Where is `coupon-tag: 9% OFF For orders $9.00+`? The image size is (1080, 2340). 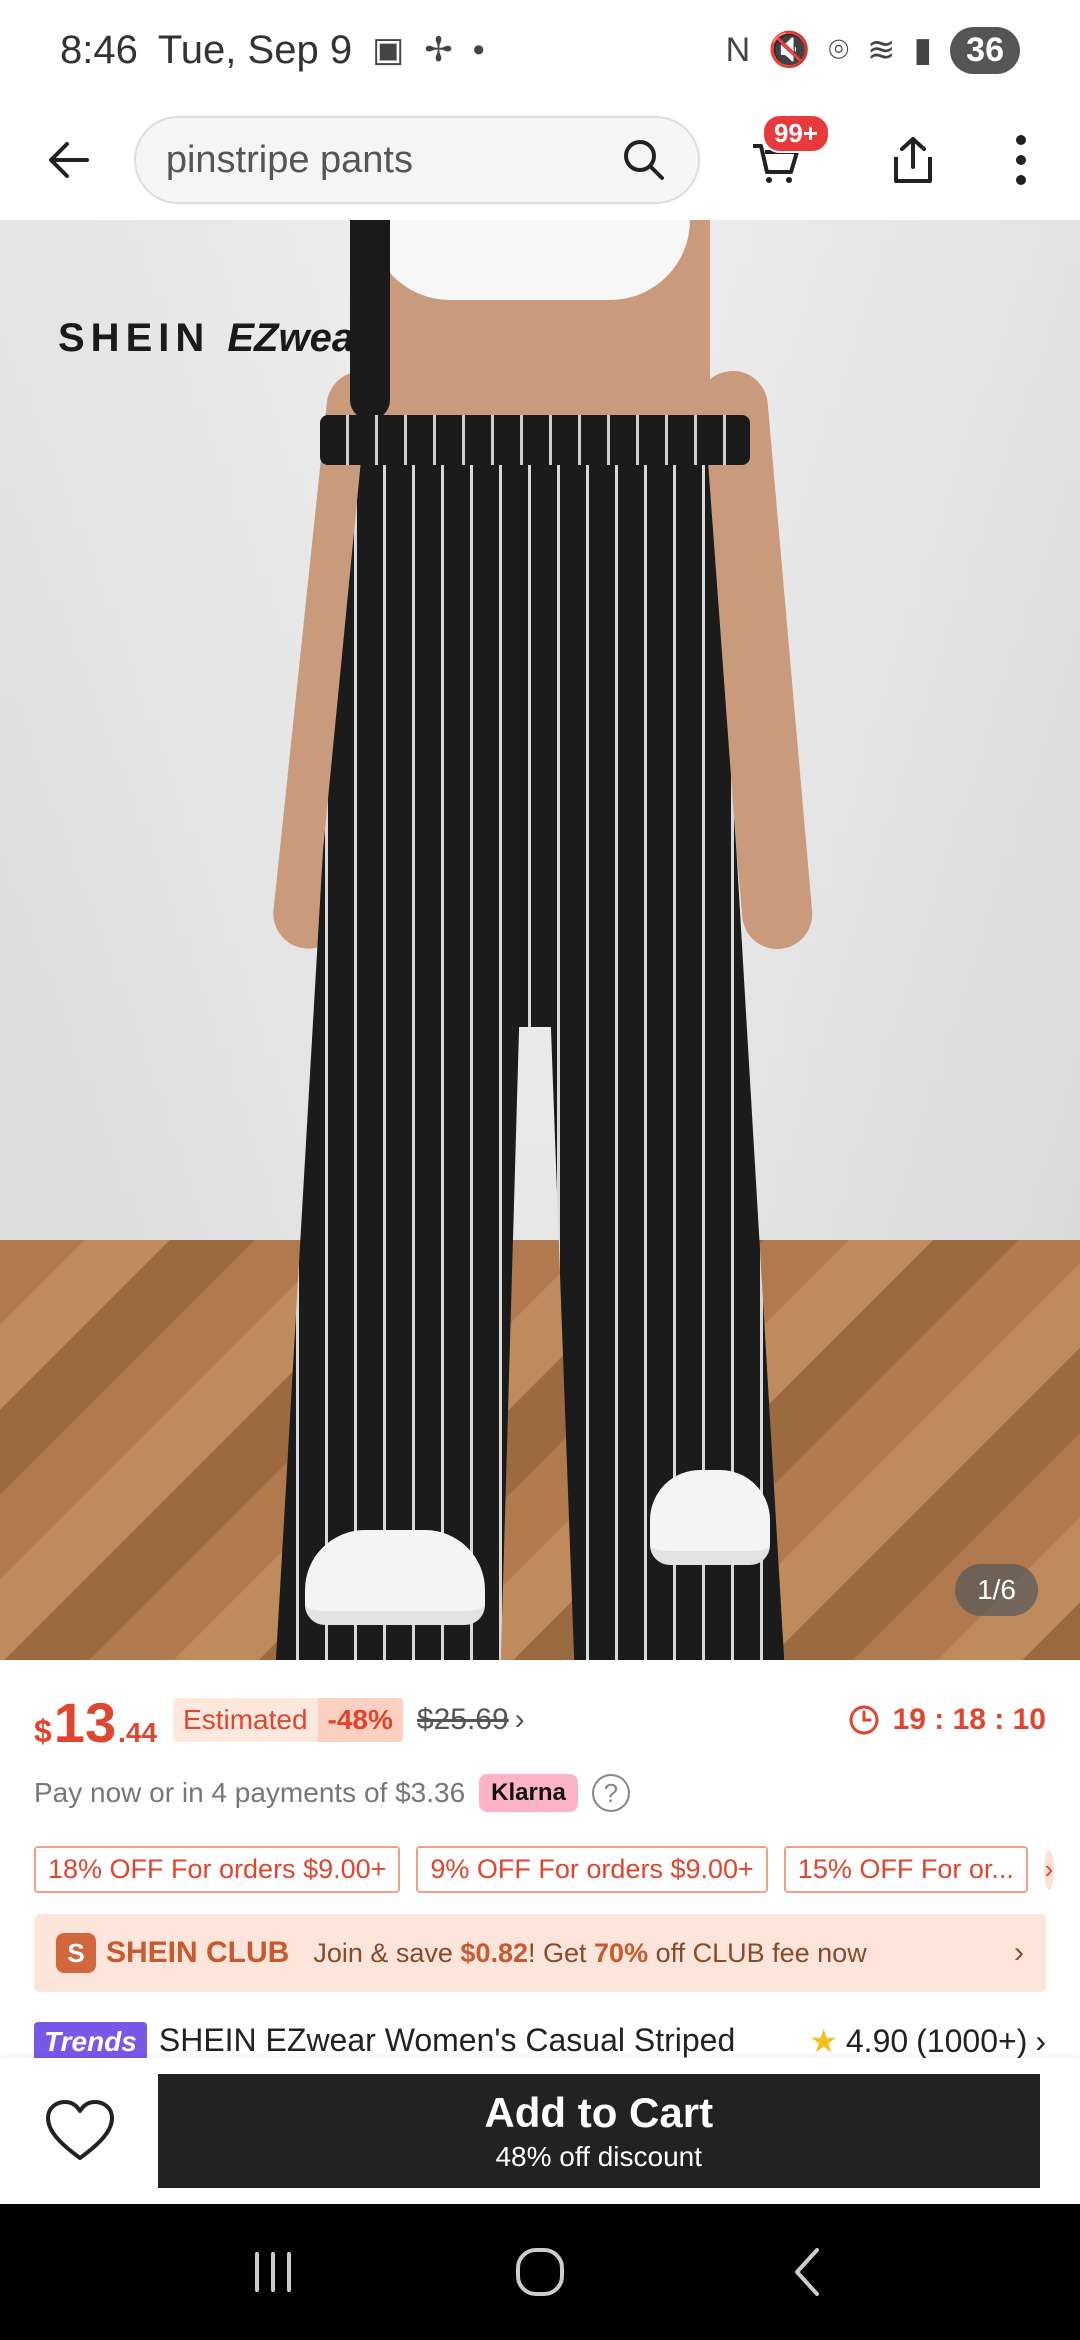 coupon-tag: 9% OFF For orders $9.00+ is located at coordinates (592, 1869).